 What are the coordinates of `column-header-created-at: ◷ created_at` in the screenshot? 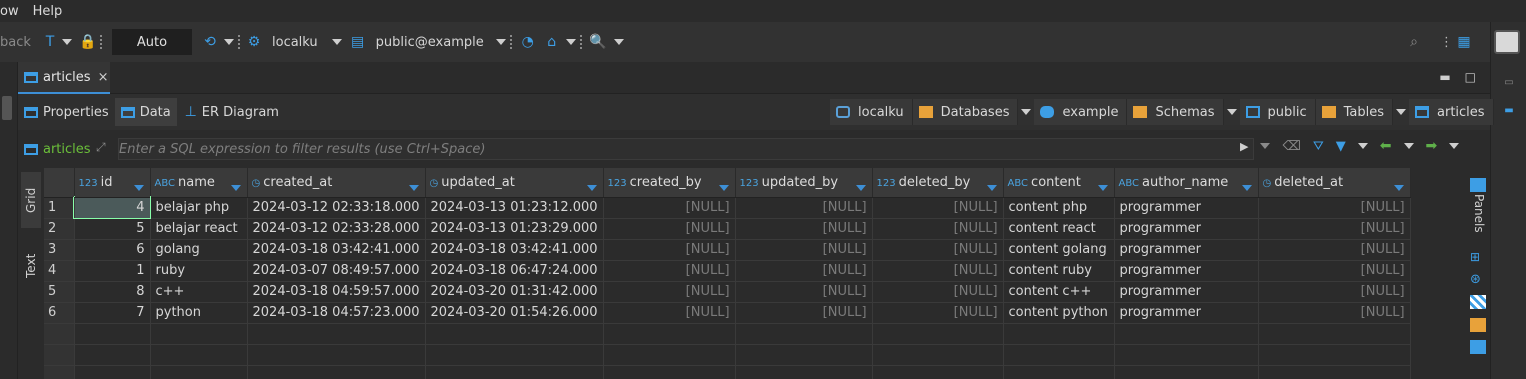 It's located at (336, 183).